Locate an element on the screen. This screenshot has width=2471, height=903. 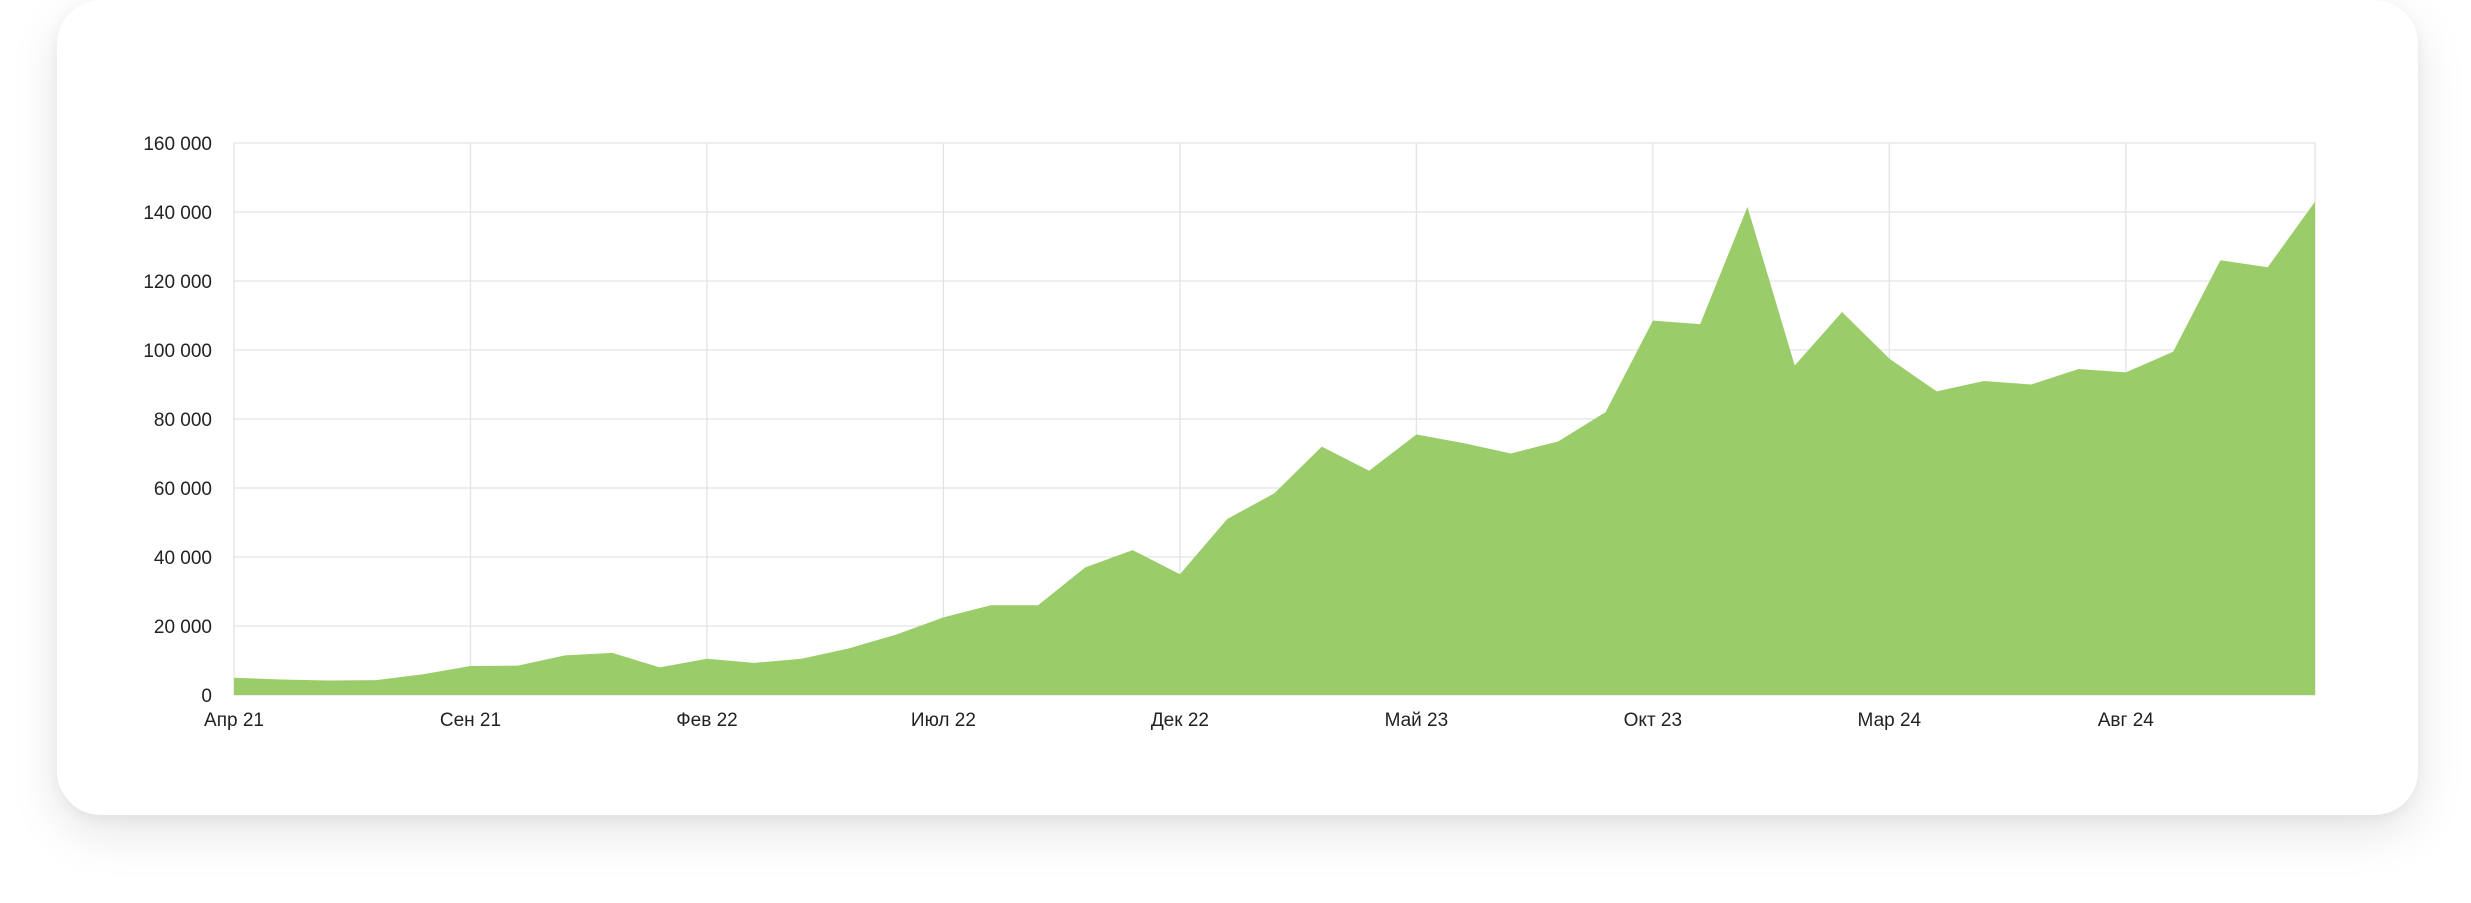
x-tick-label: Мар 24 is located at coordinates (1890, 720).